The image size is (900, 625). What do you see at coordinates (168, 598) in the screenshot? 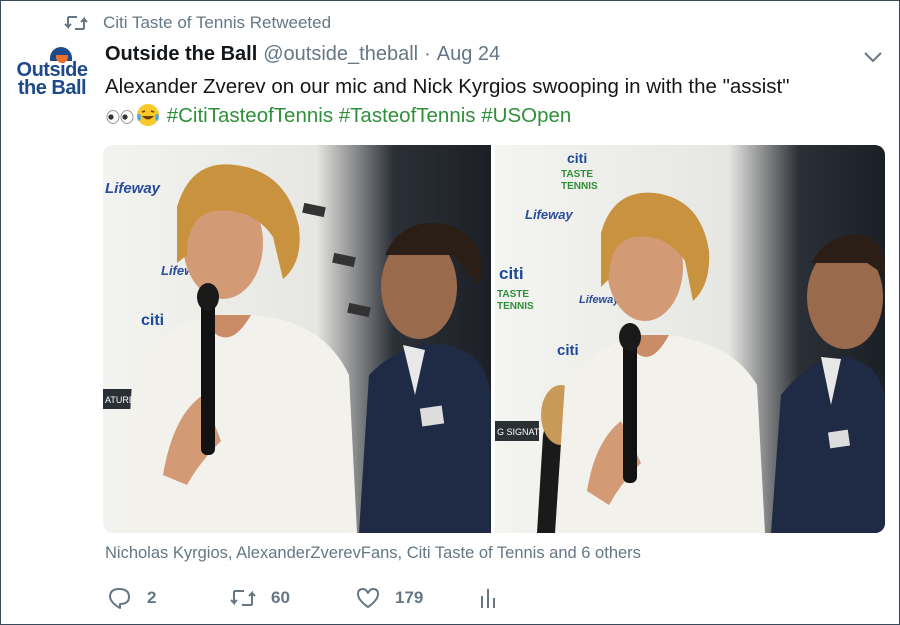
I see `reply-button: 2` at bounding box center [168, 598].